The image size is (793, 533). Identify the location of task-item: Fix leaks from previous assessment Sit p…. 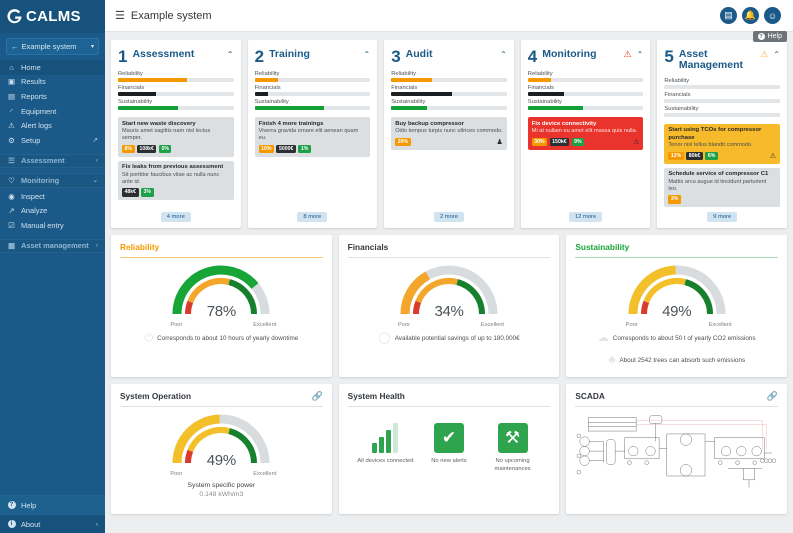
(176, 180).